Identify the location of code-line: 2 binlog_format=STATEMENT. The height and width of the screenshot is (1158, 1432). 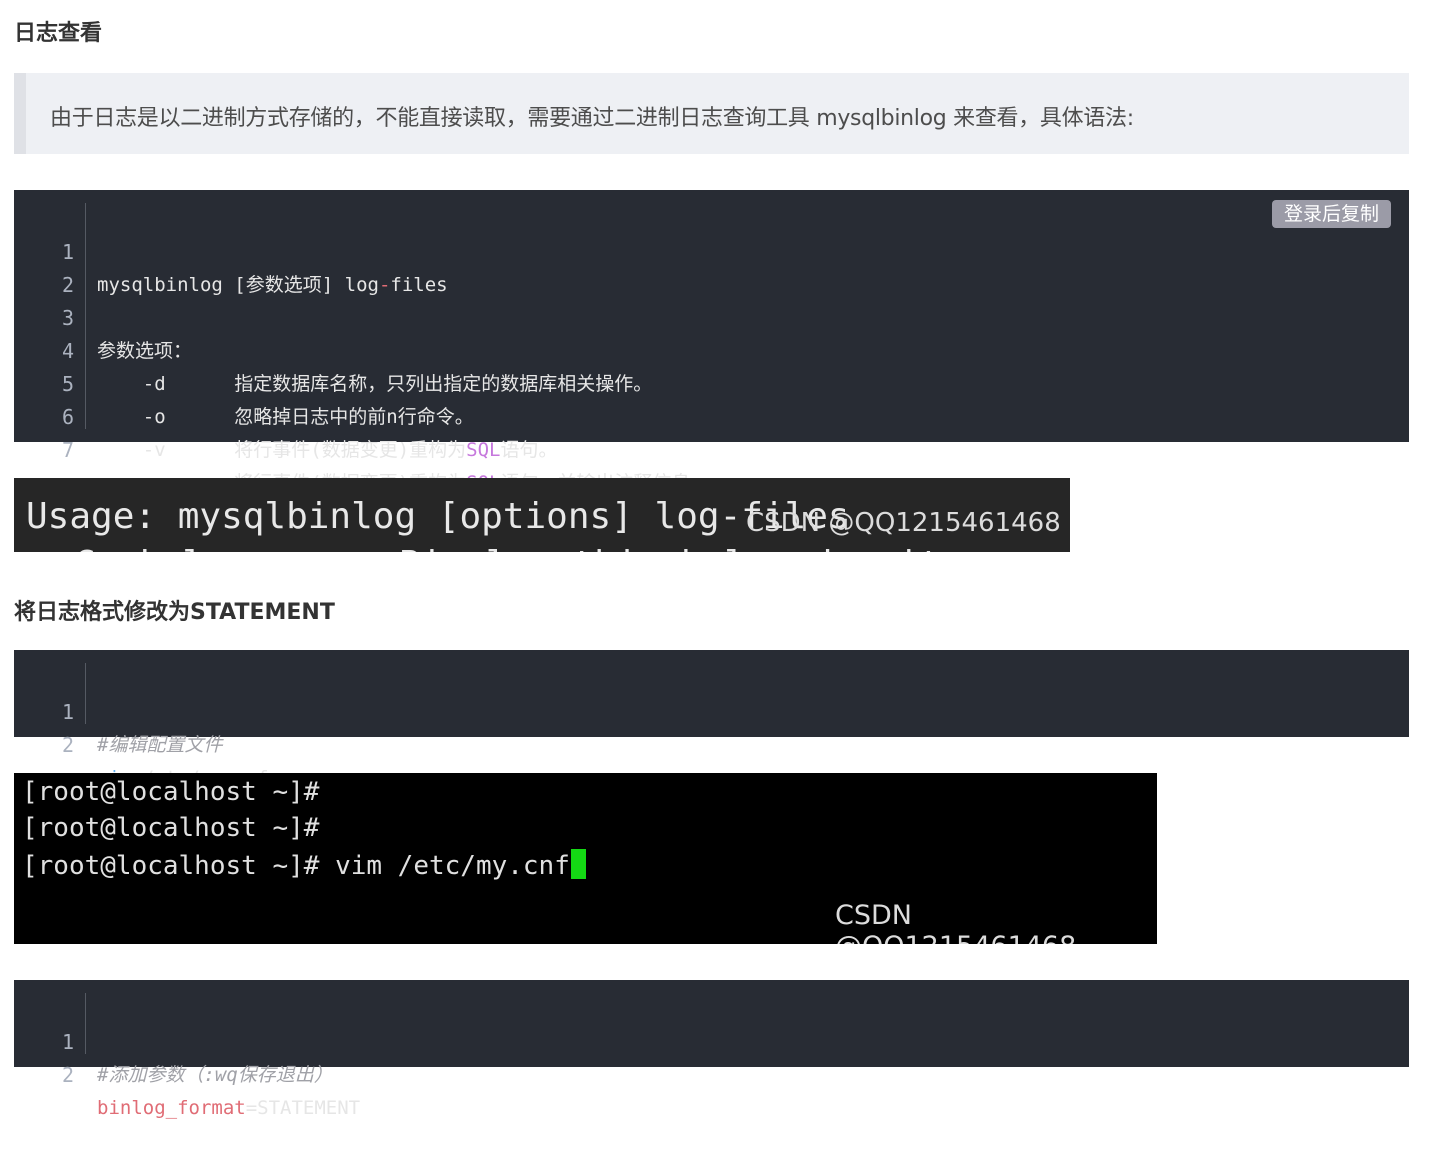
(711, 1072).